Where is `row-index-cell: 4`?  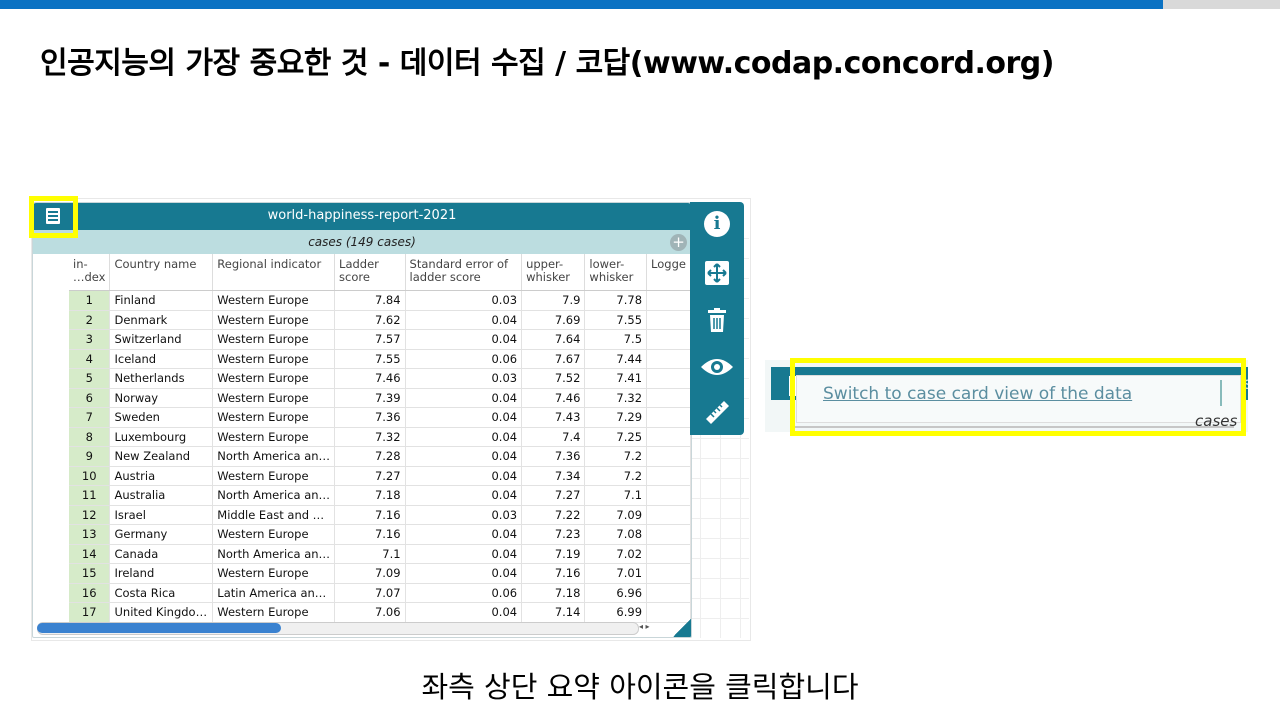 row-index-cell: 4 is located at coordinates (90, 359).